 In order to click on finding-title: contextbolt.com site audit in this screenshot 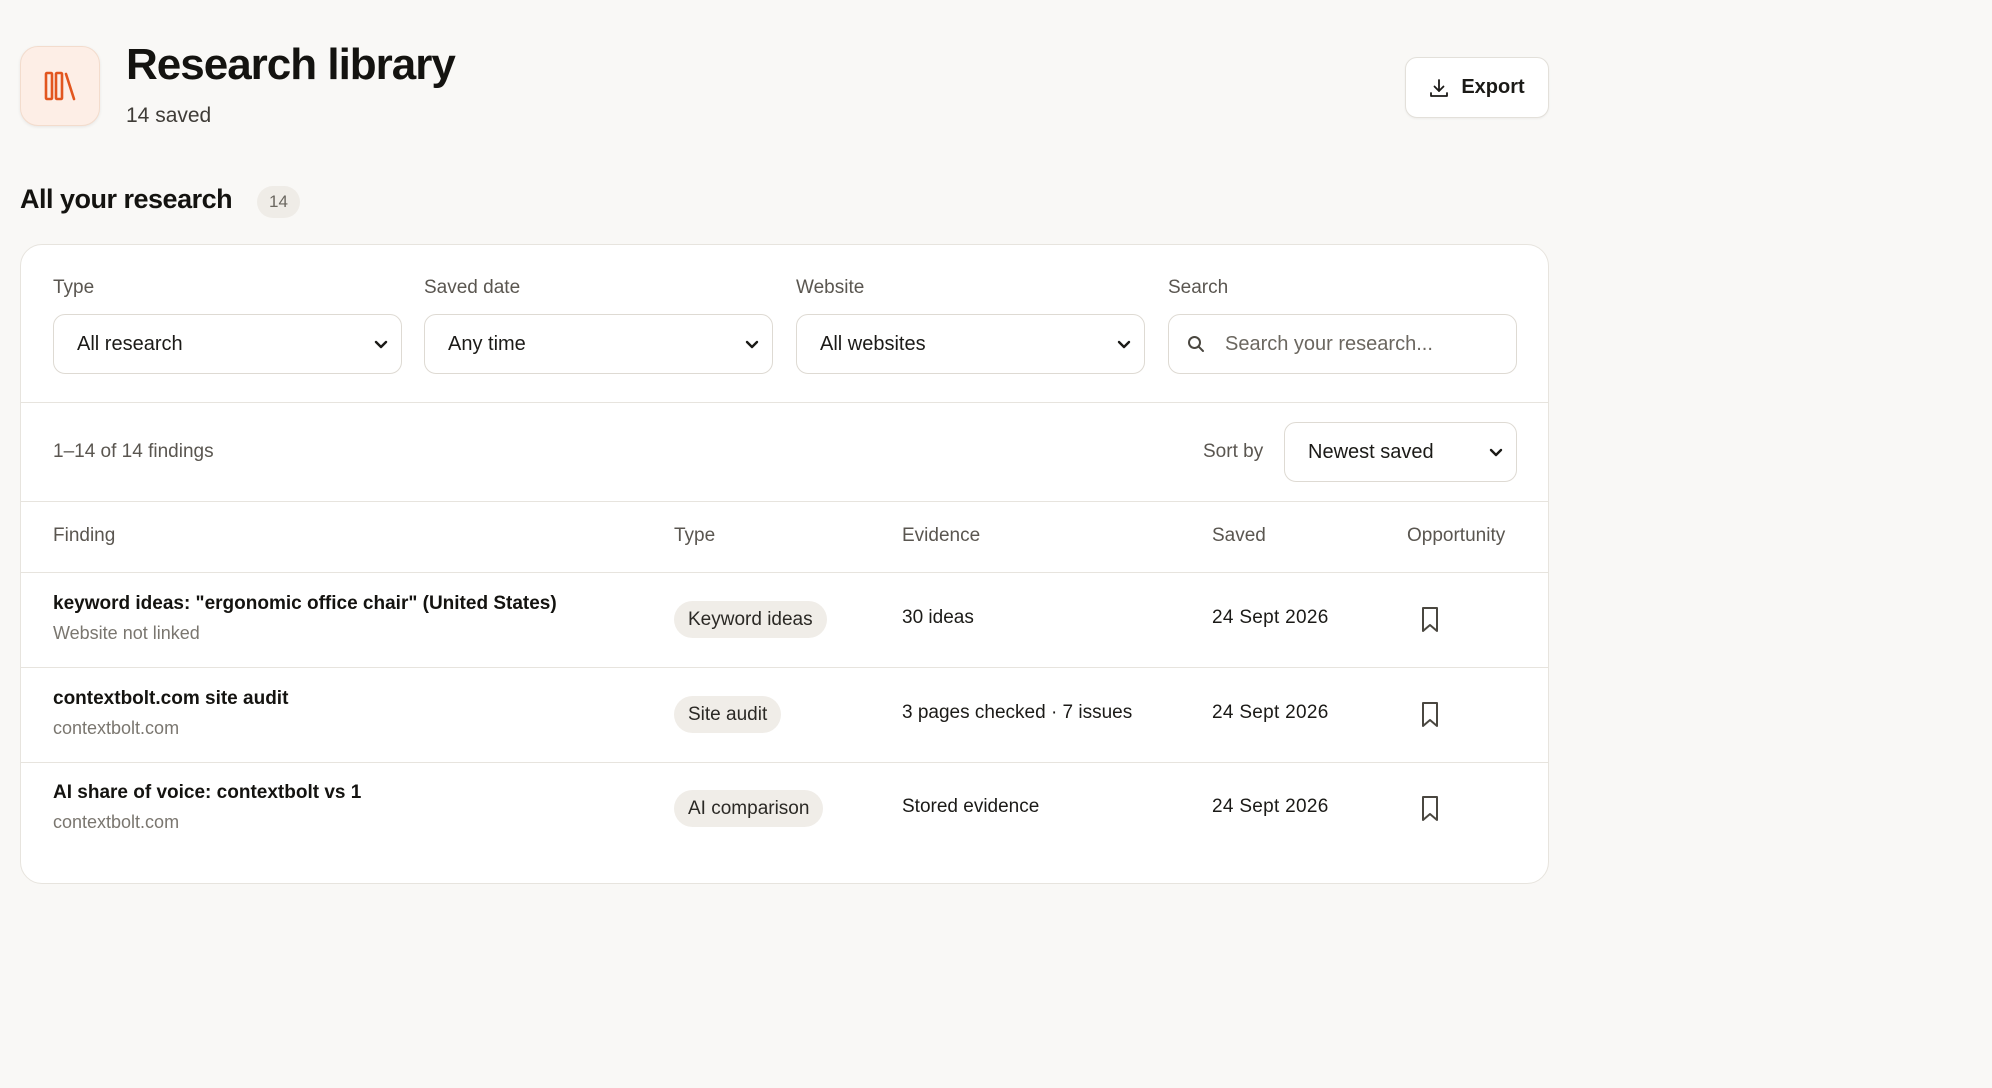, I will do `click(170, 699)`.